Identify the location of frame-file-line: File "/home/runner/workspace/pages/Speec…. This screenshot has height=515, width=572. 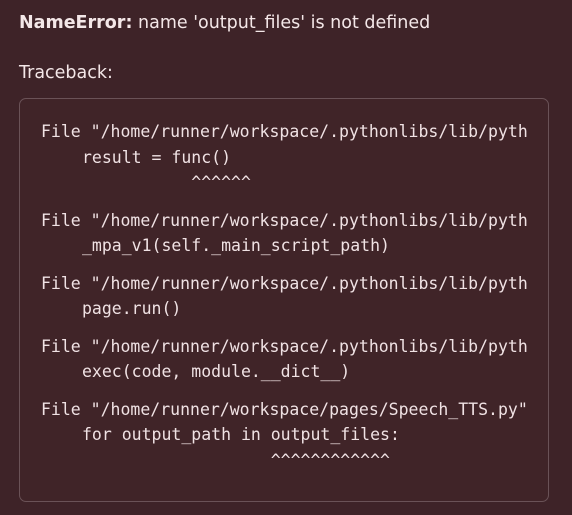
(284, 409).